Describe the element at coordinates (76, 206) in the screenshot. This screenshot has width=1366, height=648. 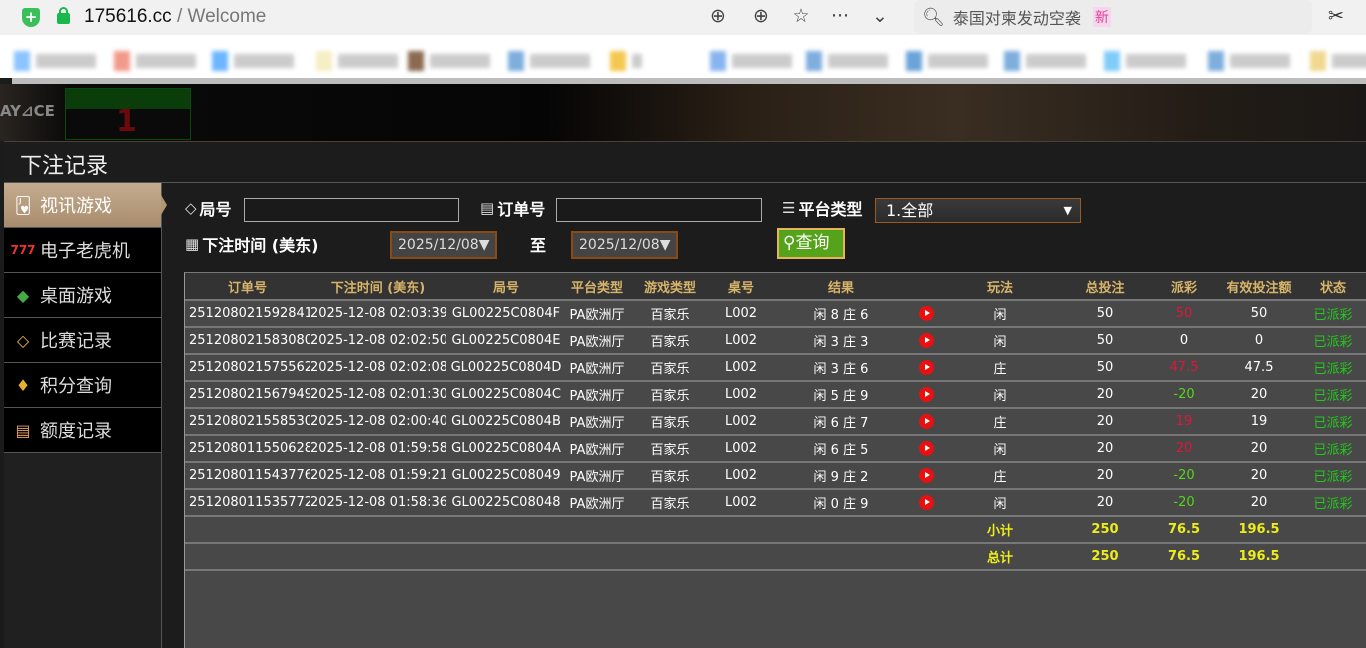
I see `sidebar-item-label: 视讯游戏` at that location.